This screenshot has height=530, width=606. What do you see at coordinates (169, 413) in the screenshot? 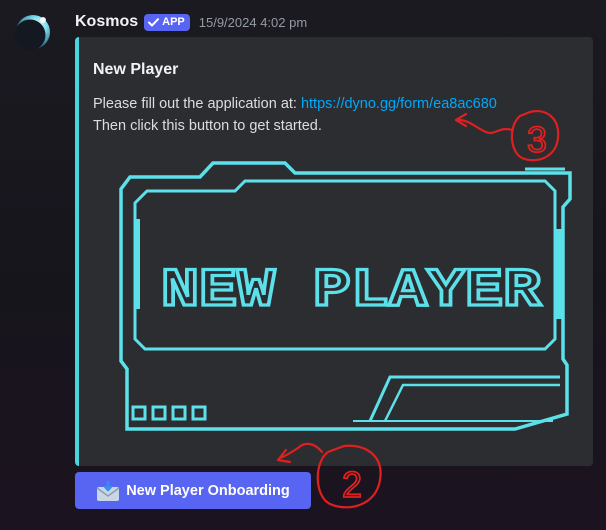
I see `banner-squares` at bounding box center [169, 413].